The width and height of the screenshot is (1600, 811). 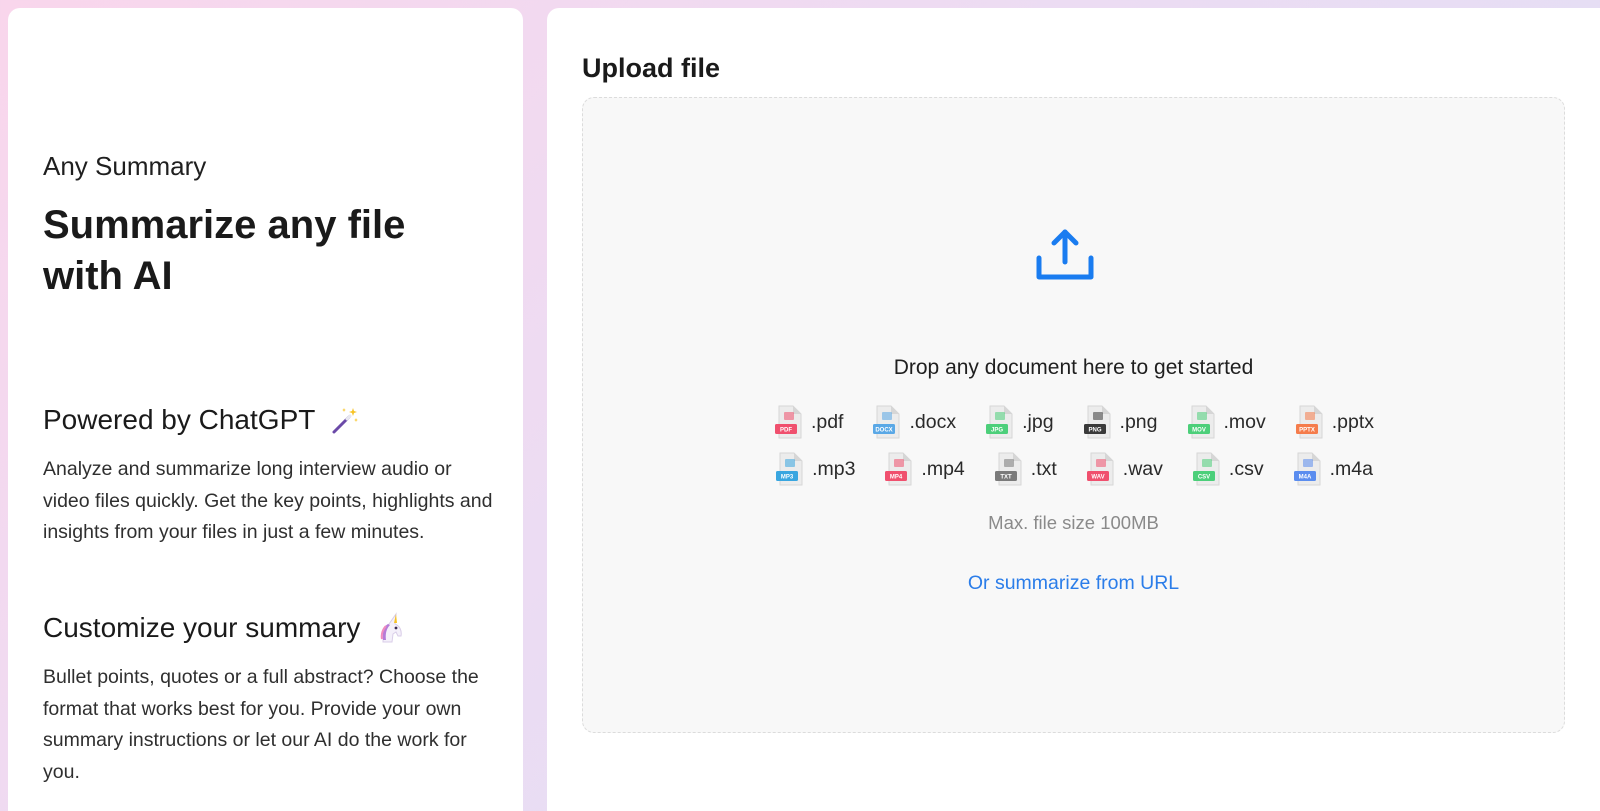 What do you see at coordinates (1307, 469) in the screenshot?
I see `m4a-file-icon: M4A` at bounding box center [1307, 469].